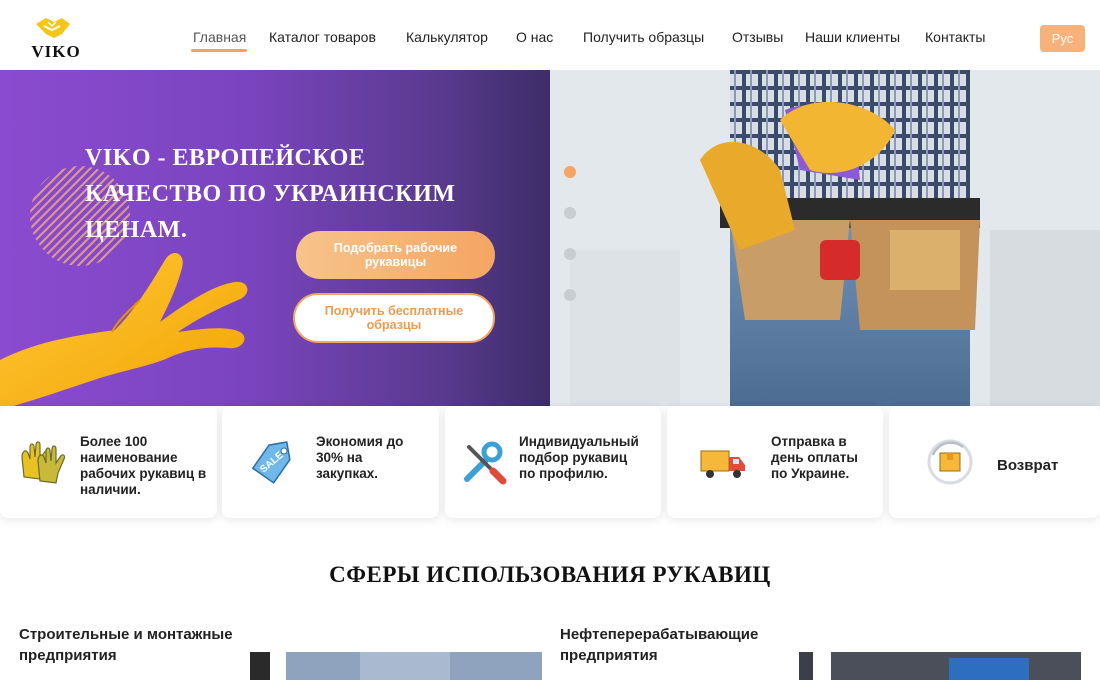  I want to click on nav-item-reviews: Отзывы, so click(757, 37).